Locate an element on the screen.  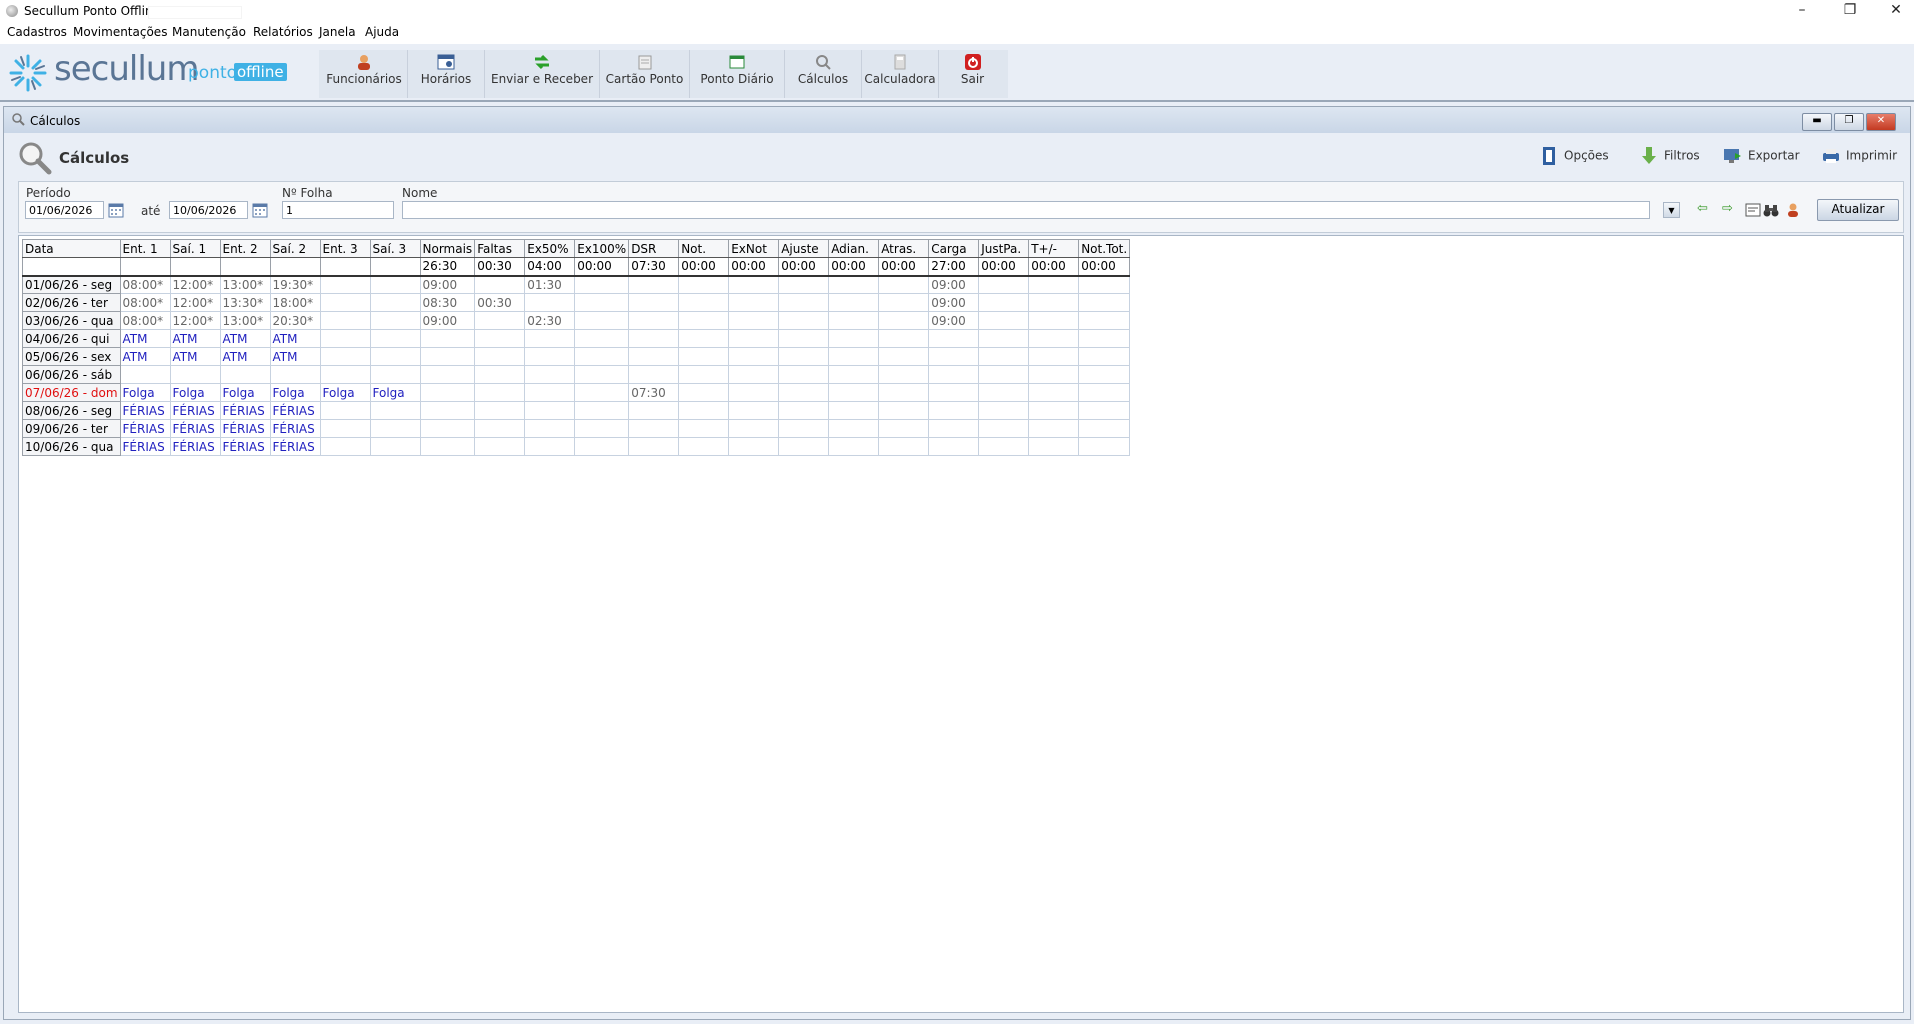
close-button: ✕ is located at coordinates (1894, 11).